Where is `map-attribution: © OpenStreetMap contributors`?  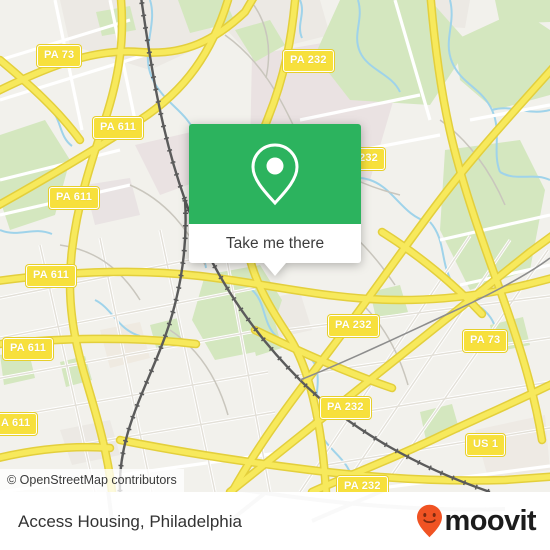 map-attribution: © OpenStreetMap contributors is located at coordinates (92, 480).